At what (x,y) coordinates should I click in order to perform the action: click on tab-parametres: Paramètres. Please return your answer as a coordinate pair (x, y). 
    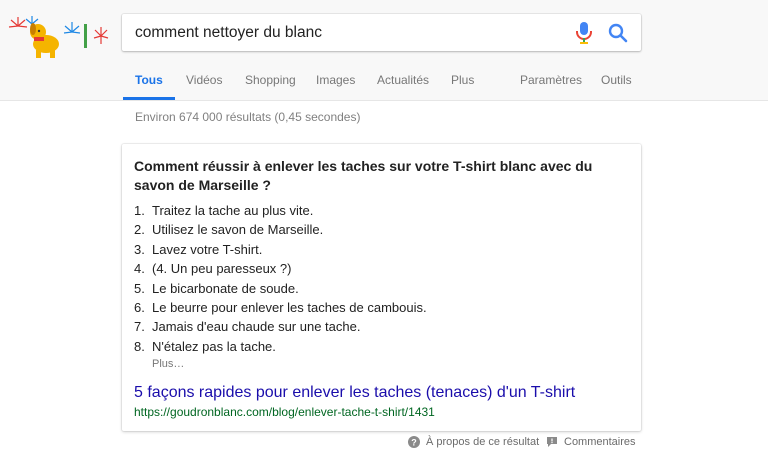
    Looking at the image, I should click on (551, 84).